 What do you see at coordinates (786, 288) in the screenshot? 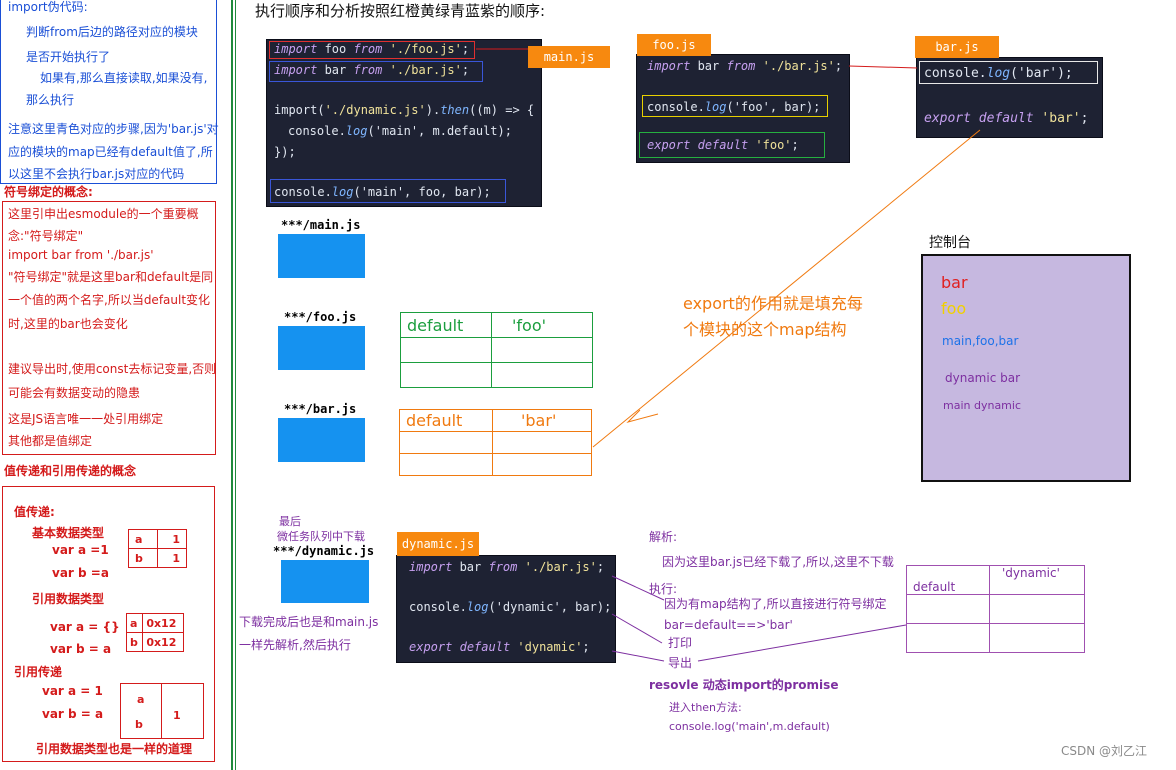
I see `connector-orange` at bounding box center [786, 288].